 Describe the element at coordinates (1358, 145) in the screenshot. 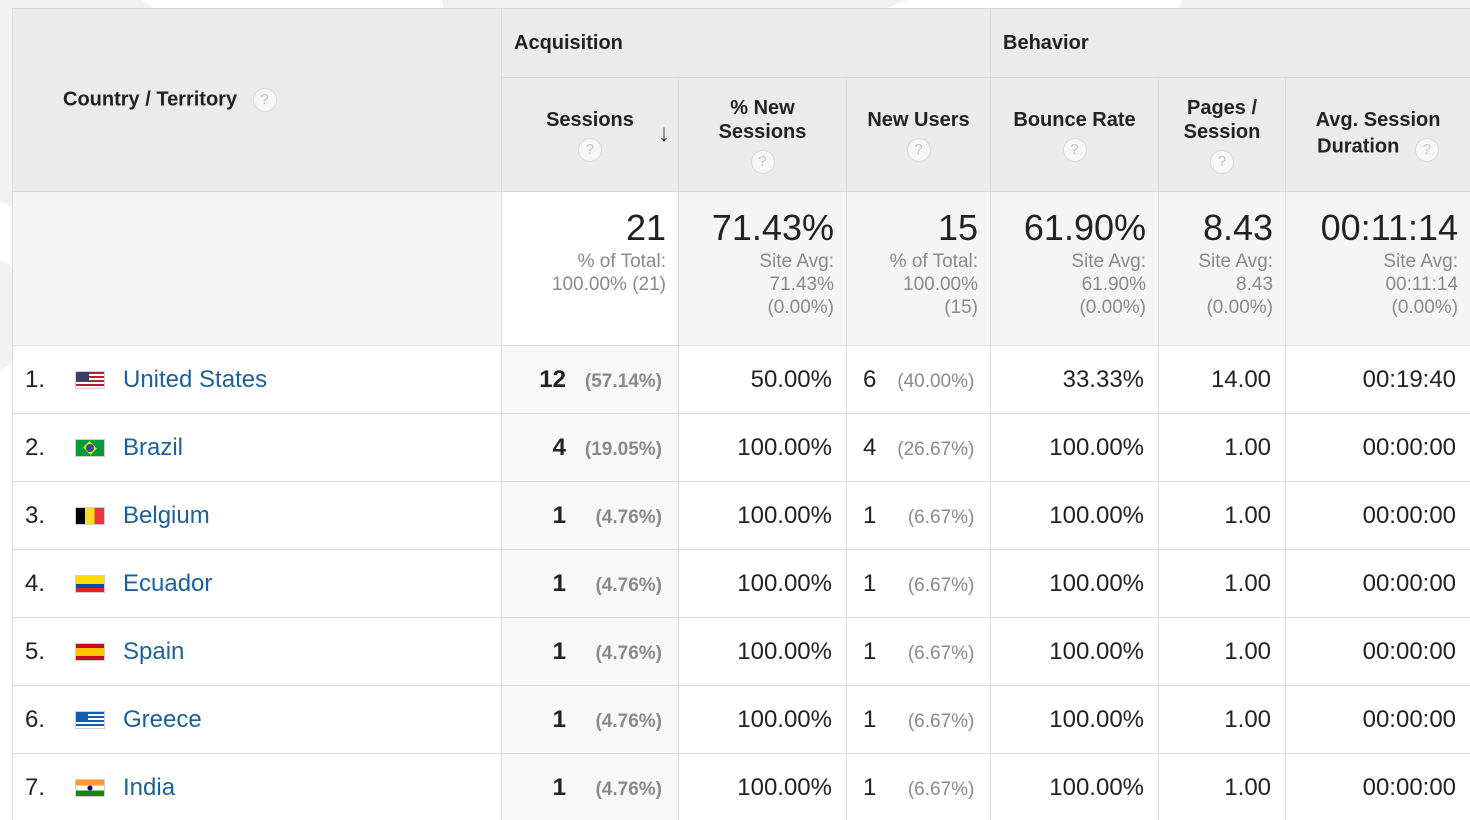

I see `avg-duration-header-line2: Duration` at that location.